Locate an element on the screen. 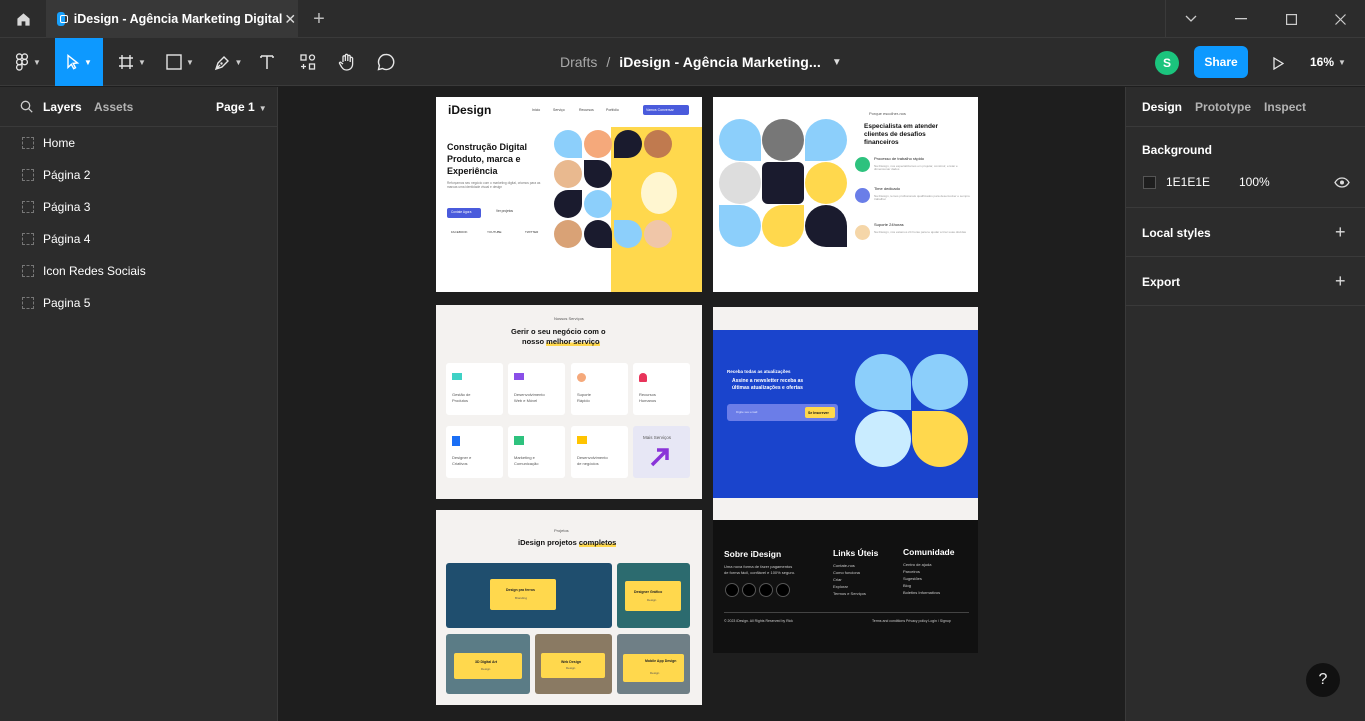 Image resolution: width=1365 pixels, height=721 pixels. home-button is located at coordinates (23, 19).